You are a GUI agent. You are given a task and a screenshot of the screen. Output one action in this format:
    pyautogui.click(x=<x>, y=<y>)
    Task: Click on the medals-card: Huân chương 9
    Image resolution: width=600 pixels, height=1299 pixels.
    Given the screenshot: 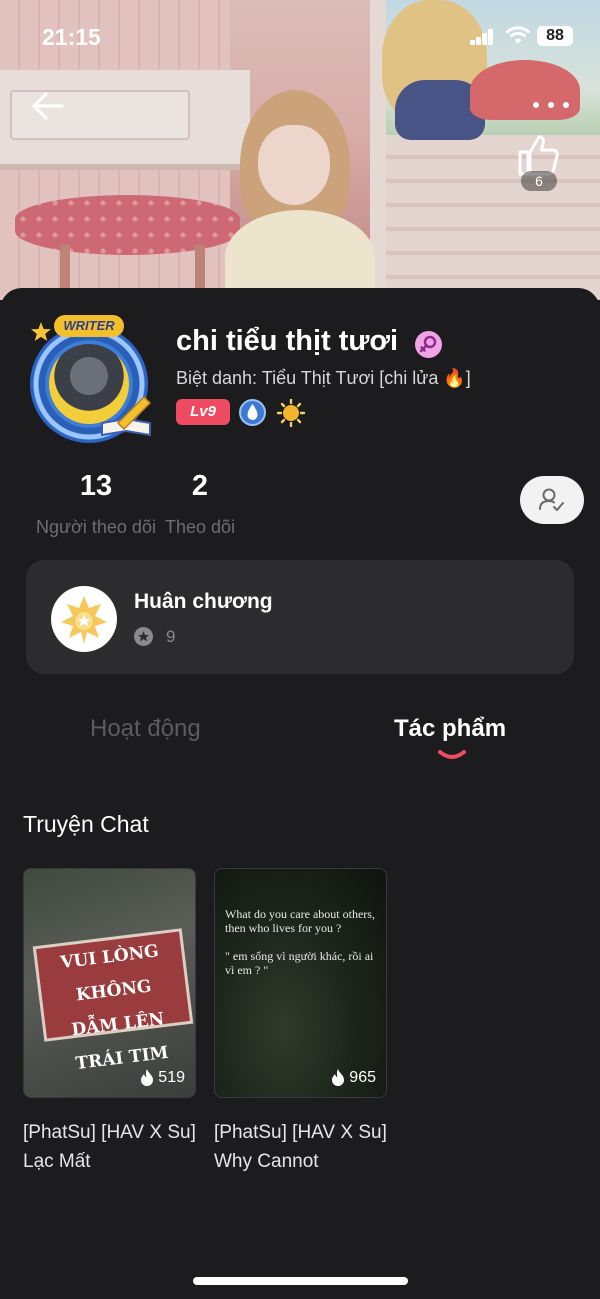 What is the action you would take?
    pyautogui.click(x=300, y=617)
    